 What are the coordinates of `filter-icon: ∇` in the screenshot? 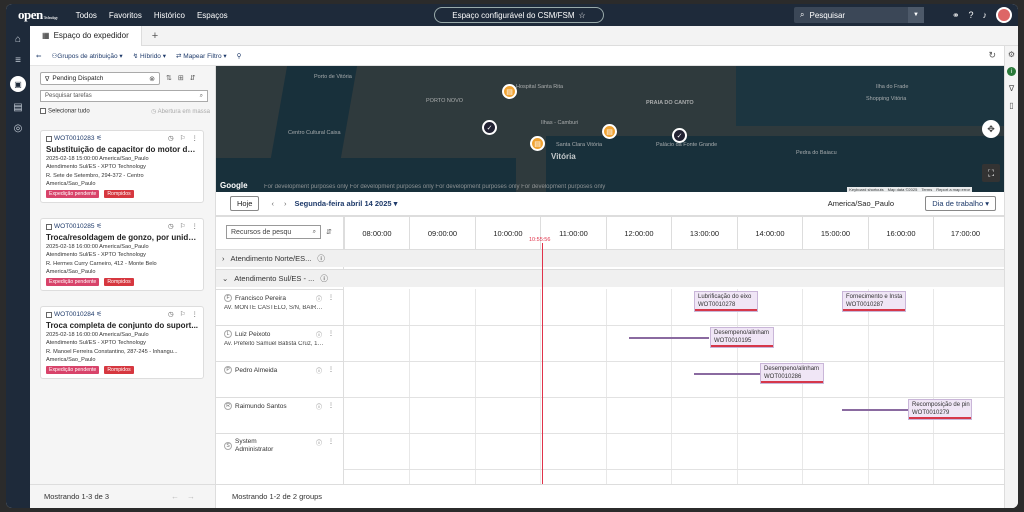 It's located at (1011, 88).